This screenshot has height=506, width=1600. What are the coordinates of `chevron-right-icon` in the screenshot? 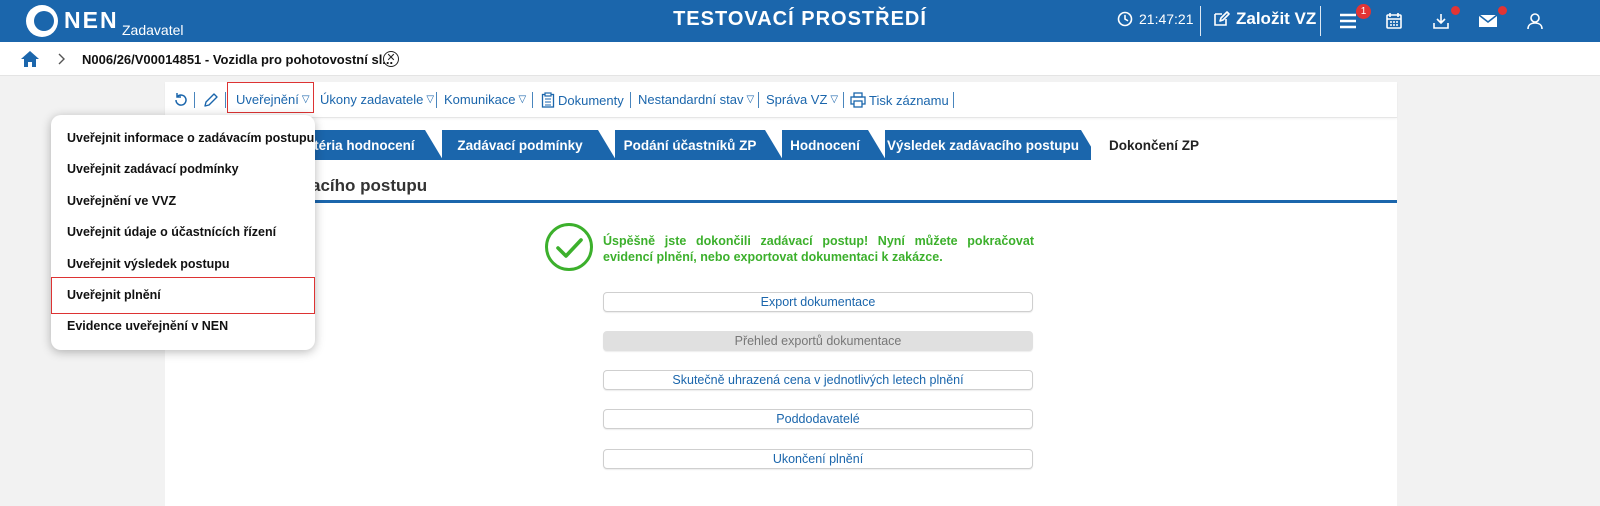 It's located at (62, 61).